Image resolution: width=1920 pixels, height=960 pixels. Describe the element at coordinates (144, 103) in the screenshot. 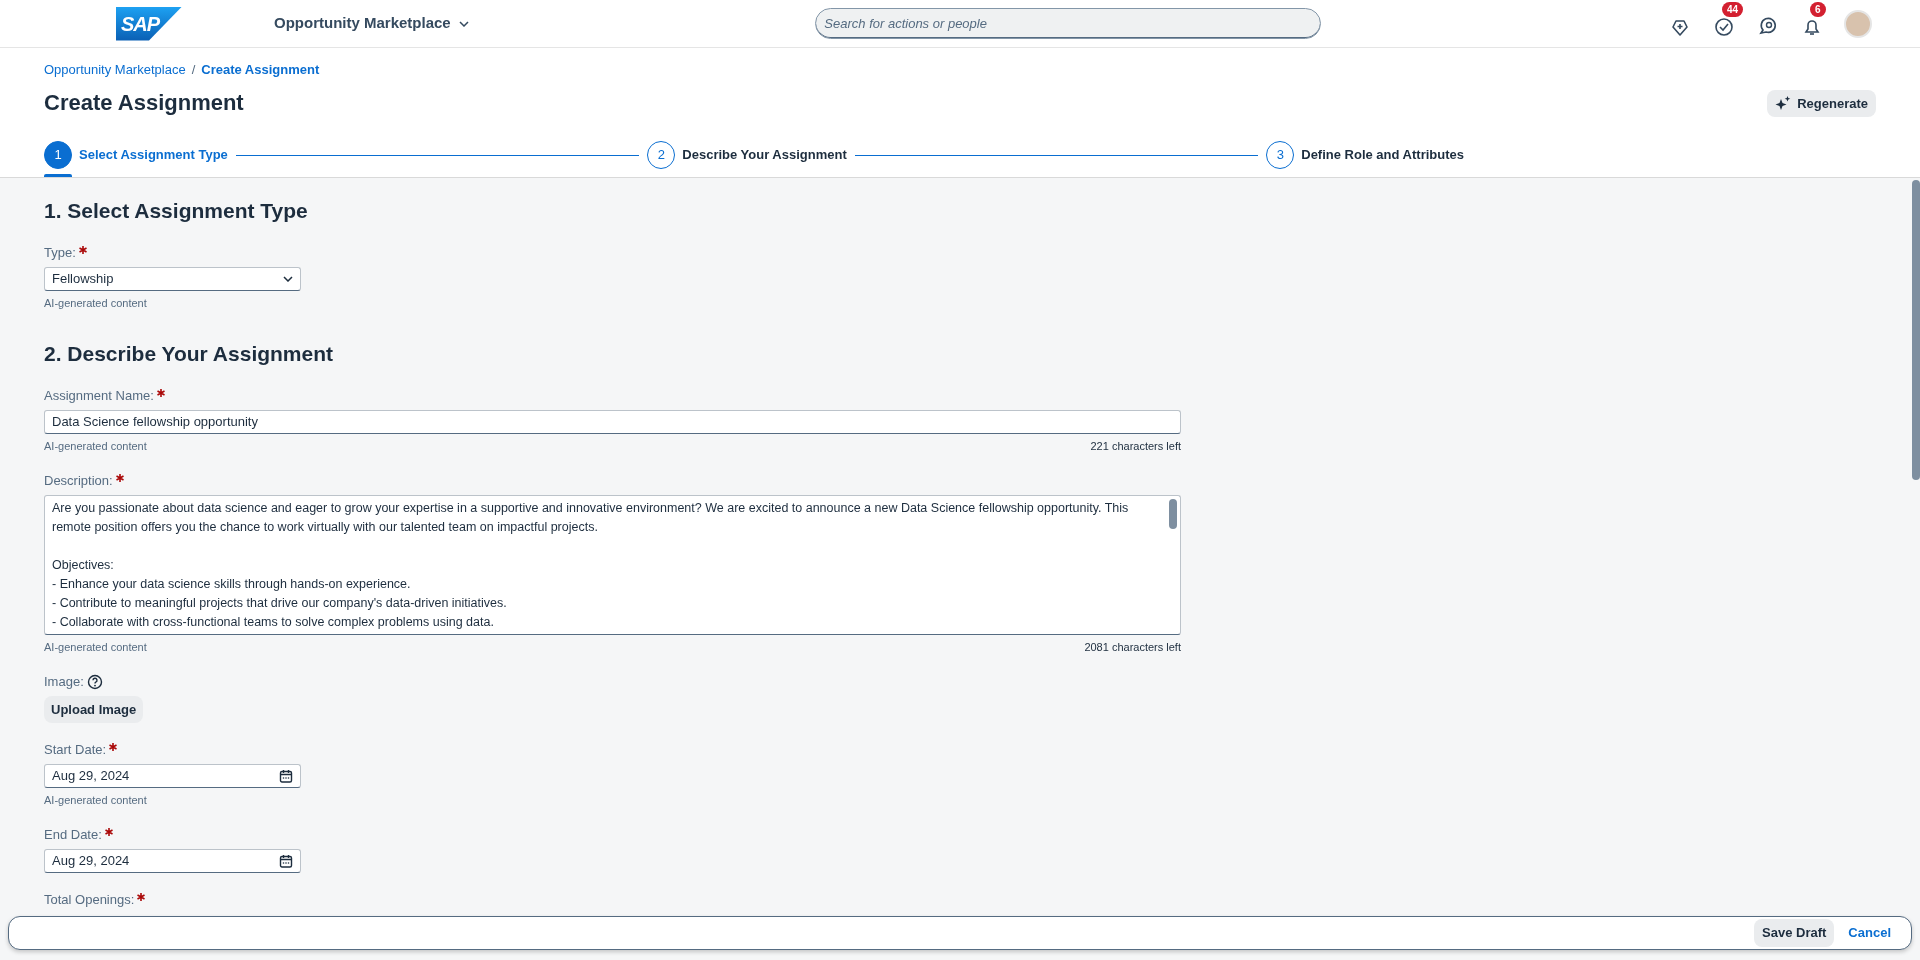

I see `page-title: Create Assignment` at that location.